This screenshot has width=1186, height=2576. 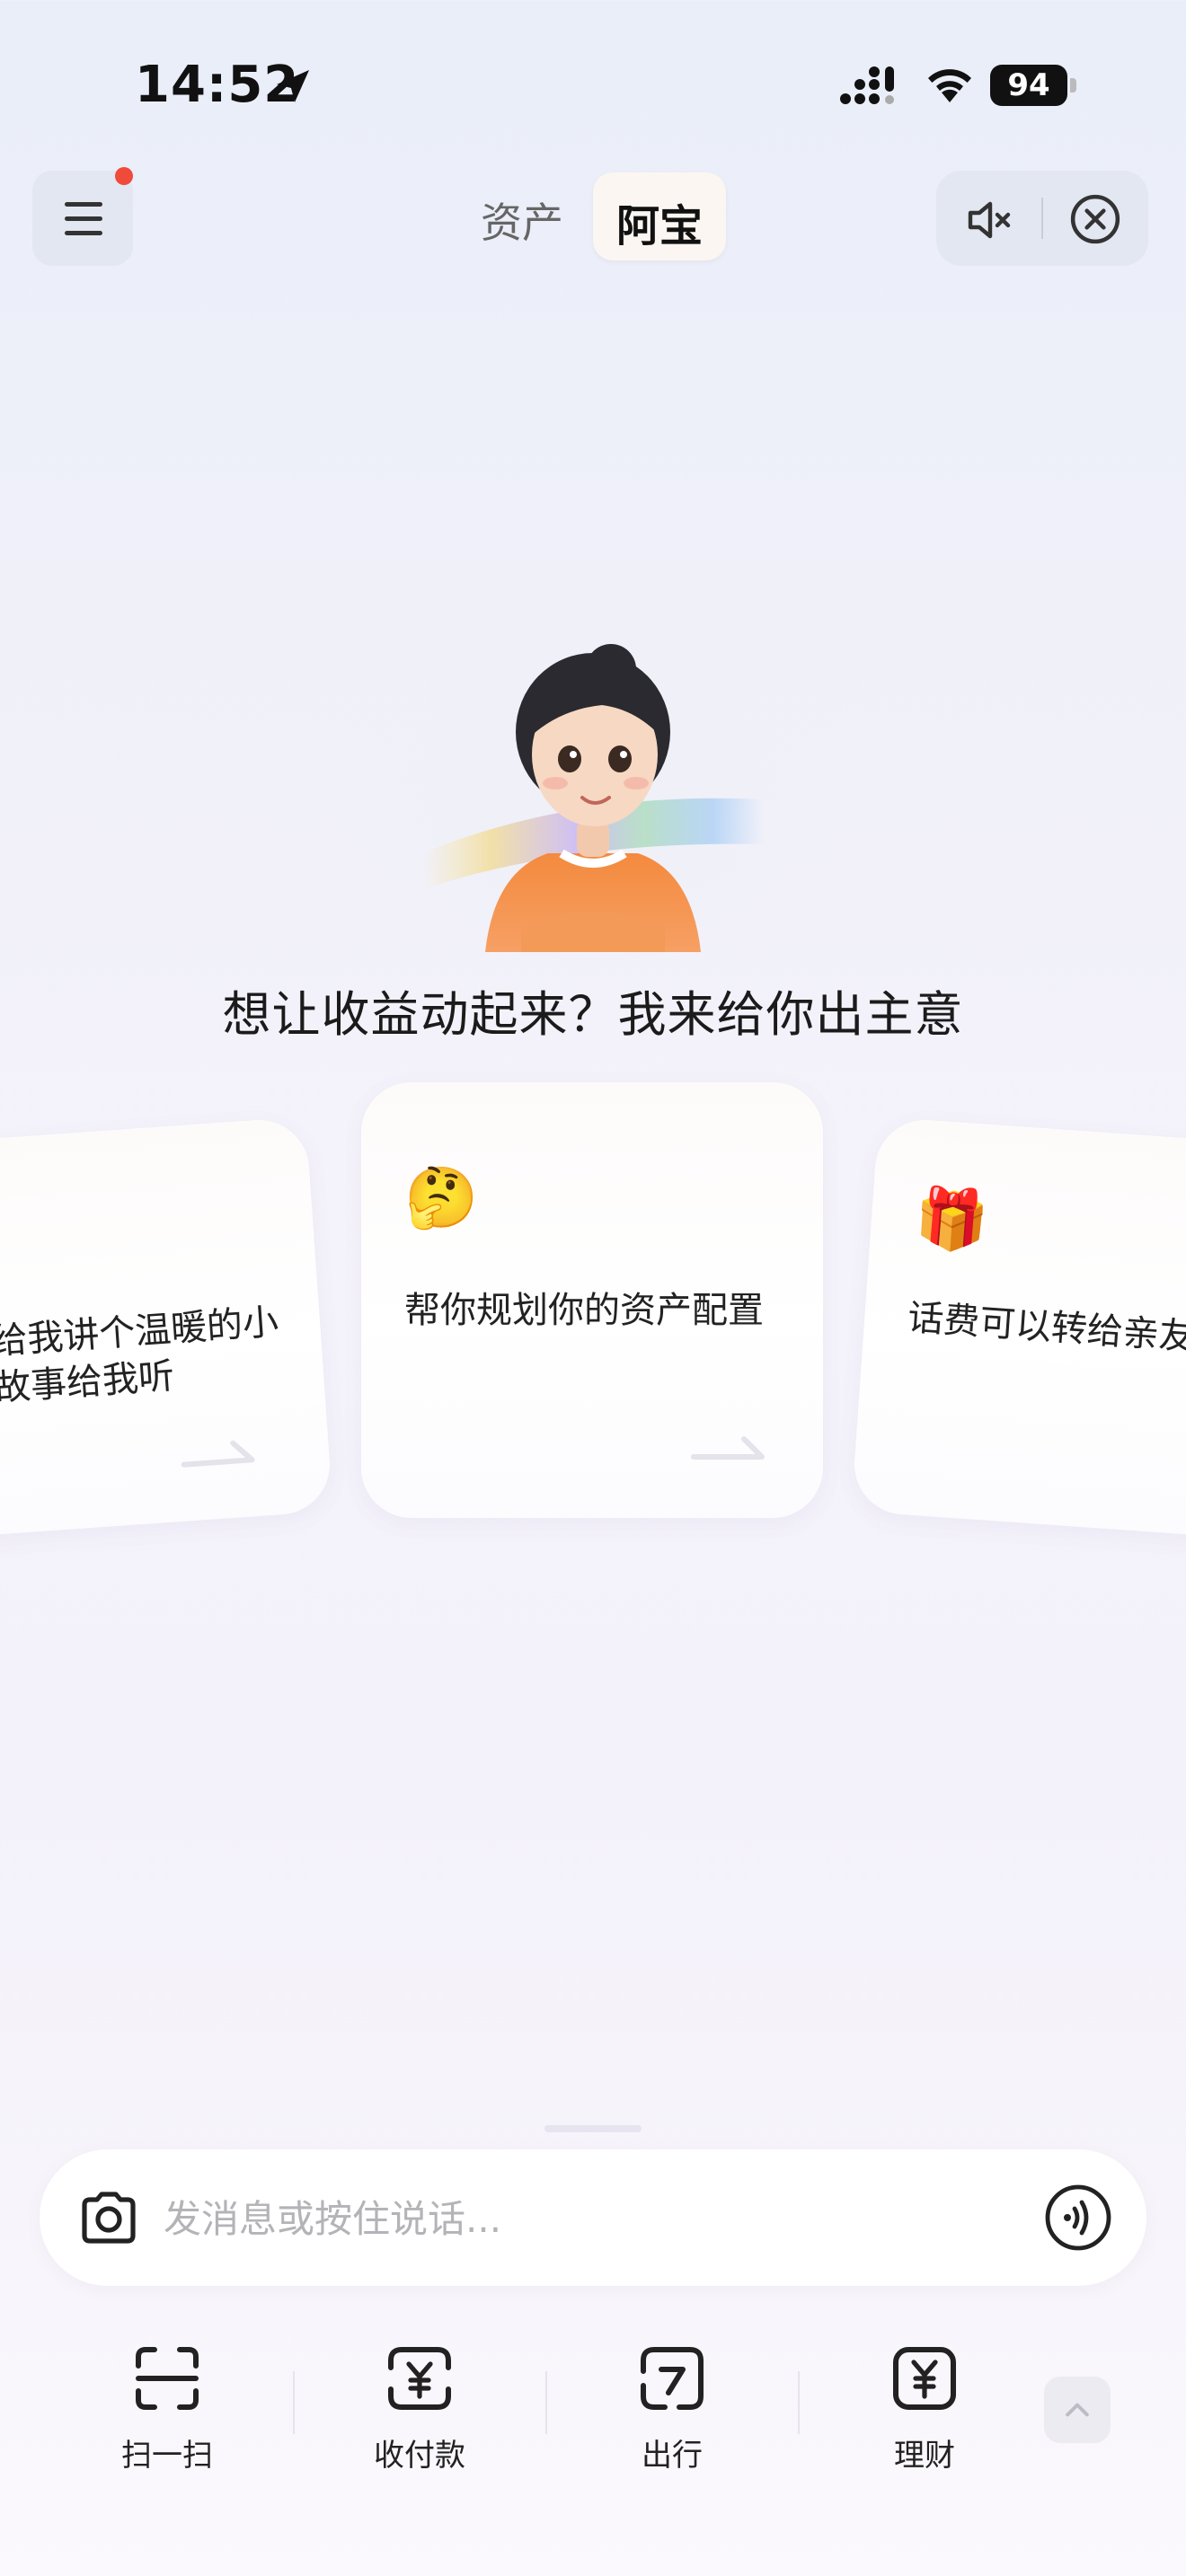 I want to click on nav-scan: 扫一扫, so click(x=167, y=2409).